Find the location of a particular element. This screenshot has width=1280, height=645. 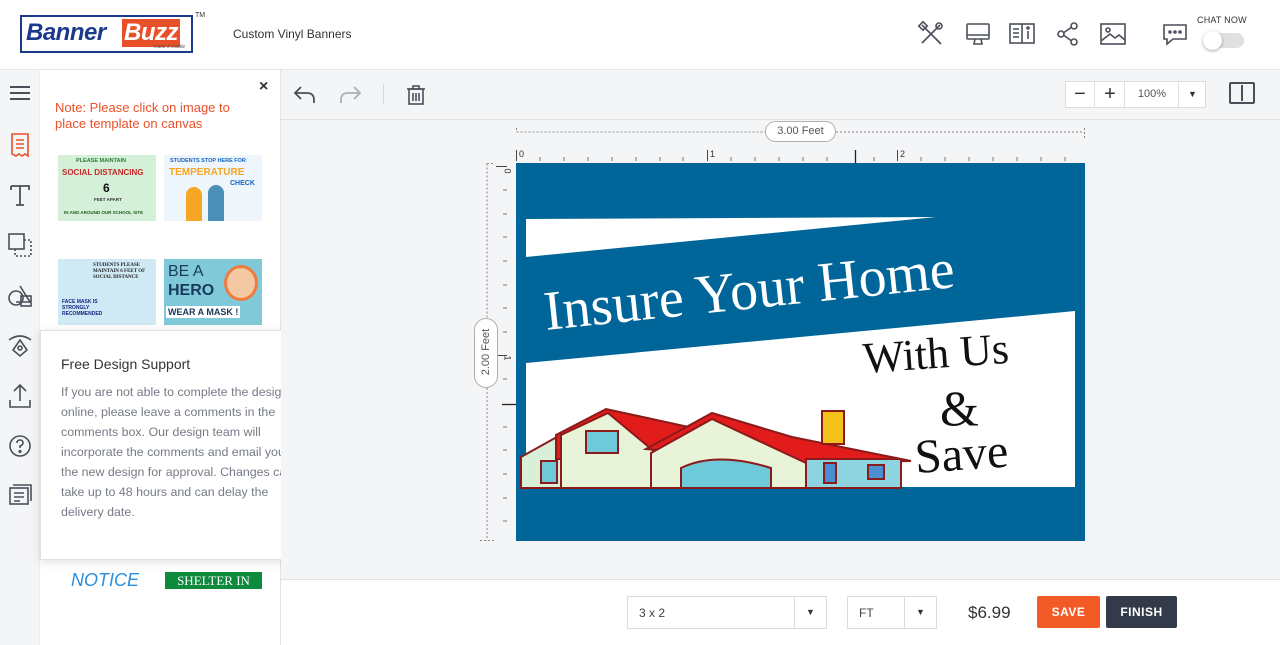

shapes-icon is located at coordinates (20, 296).